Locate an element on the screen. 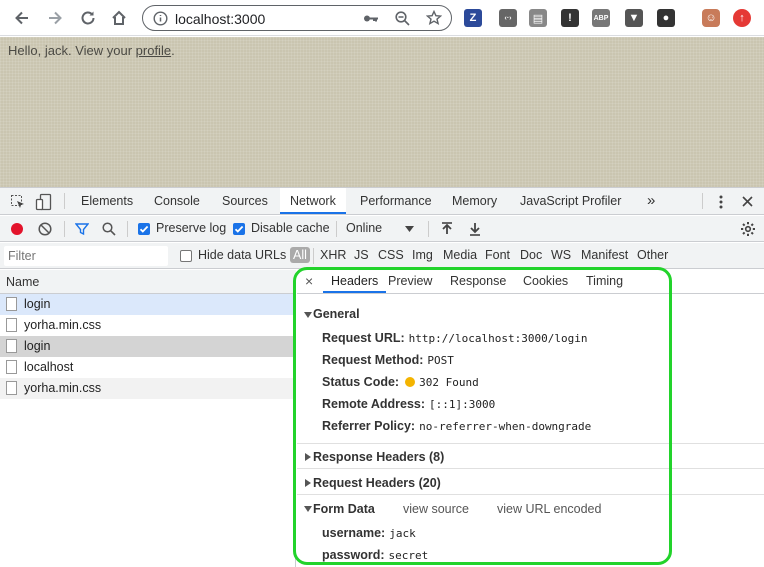  tab-javascript-profiler: JavaScript Profiler is located at coordinates (570, 201).